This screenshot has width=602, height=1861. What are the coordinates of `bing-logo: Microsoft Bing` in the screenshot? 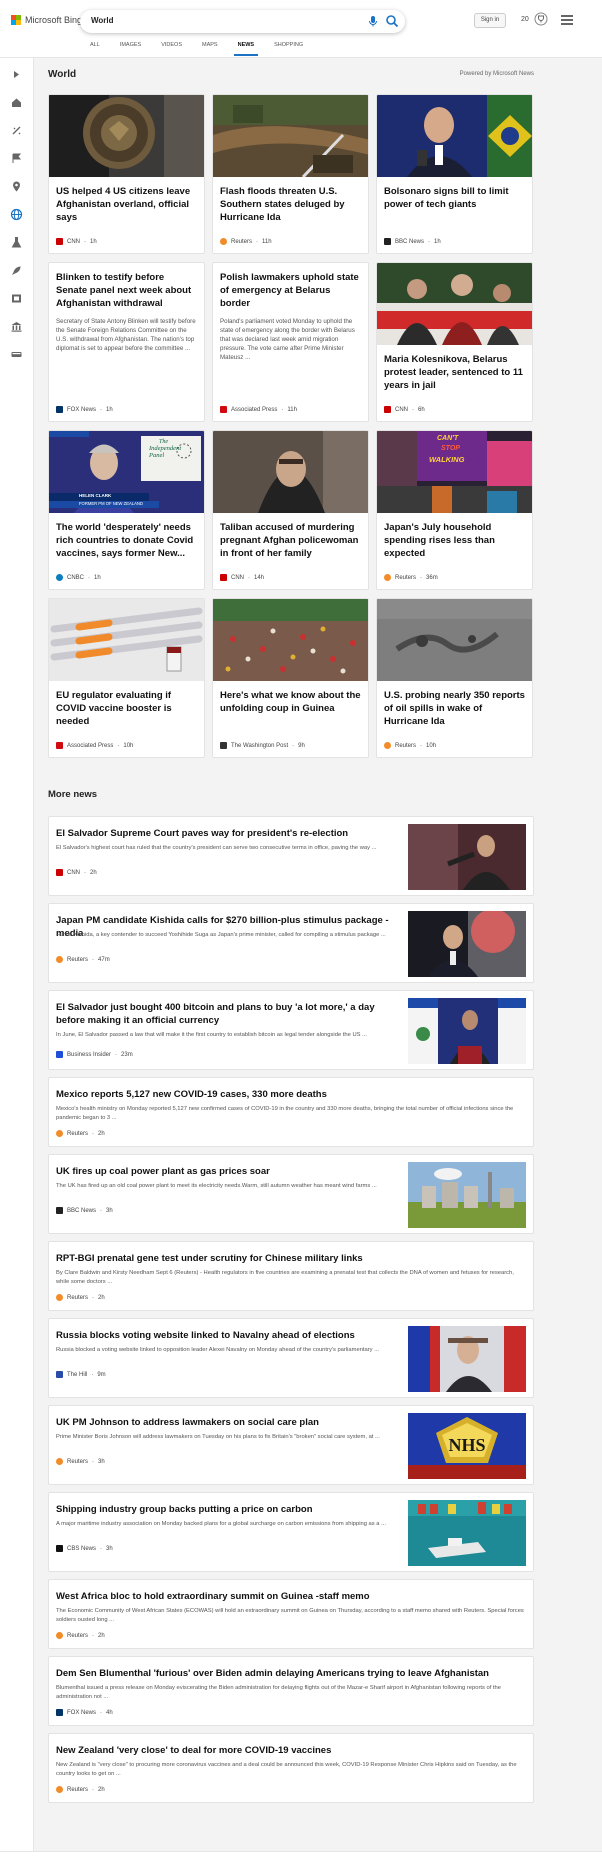 It's located at (46, 20).